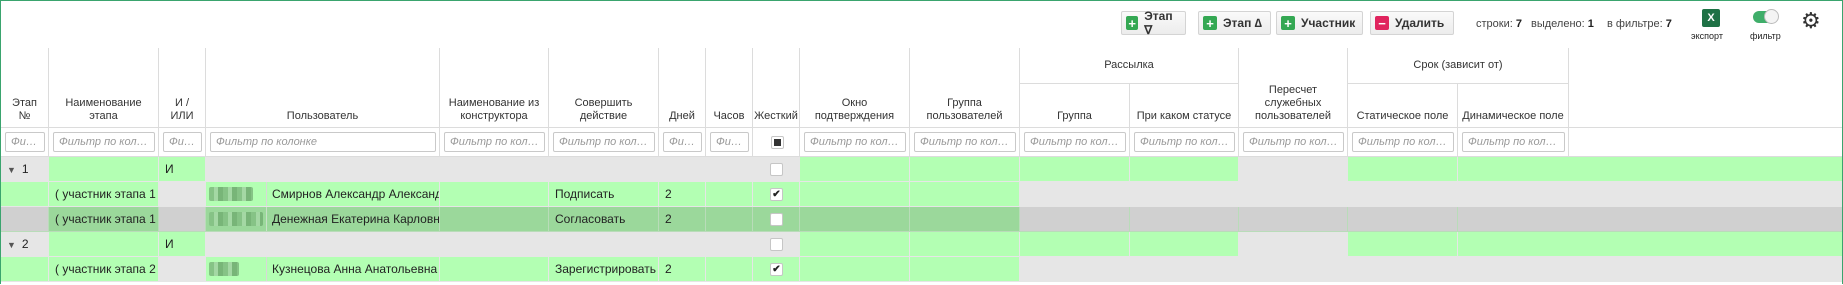 The height and width of the screenshot is (285, 1843). I want to click on col-group-deadline: Срок (зависит от), so click(1458, 66).